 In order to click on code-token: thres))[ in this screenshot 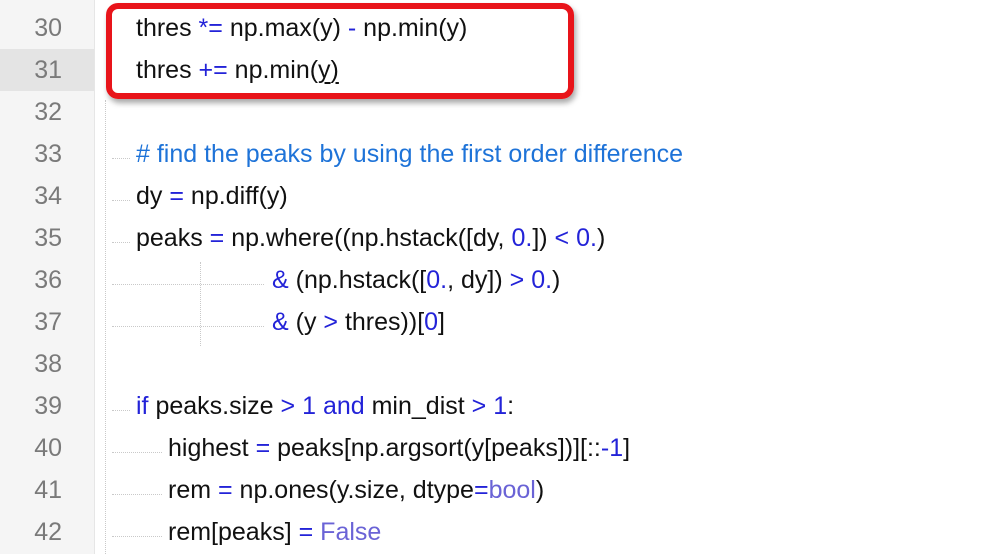, I will do `click(381, 322)`.